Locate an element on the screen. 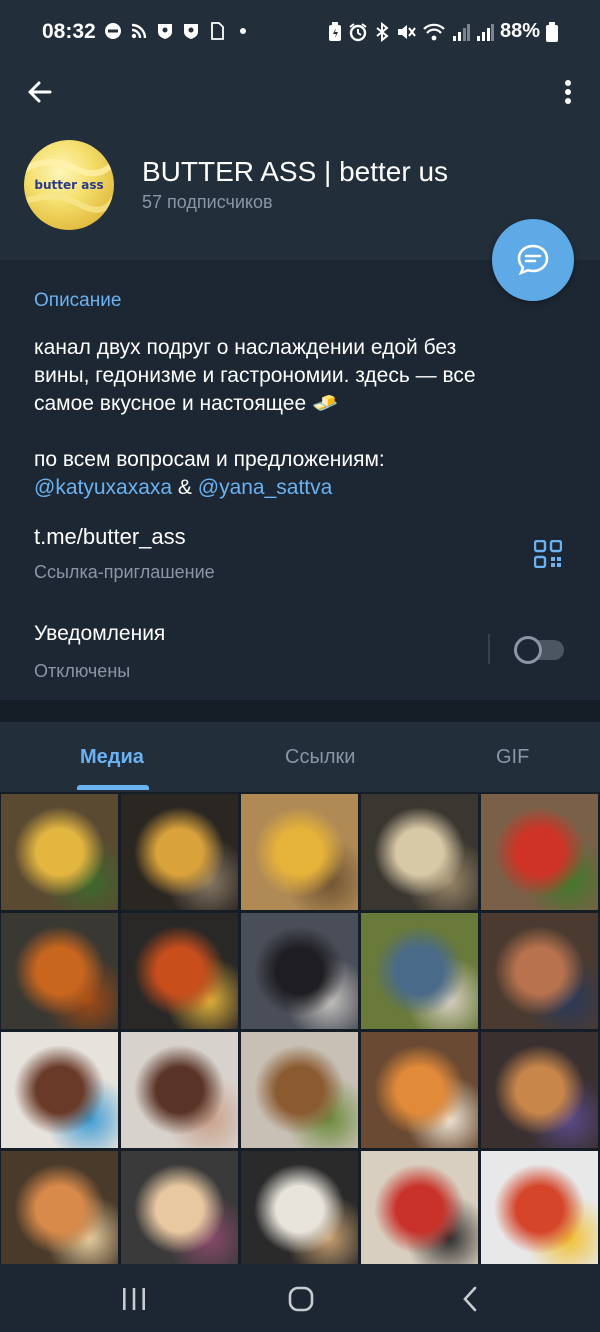  active-tab-indicator is located at coordinates (113, 787).